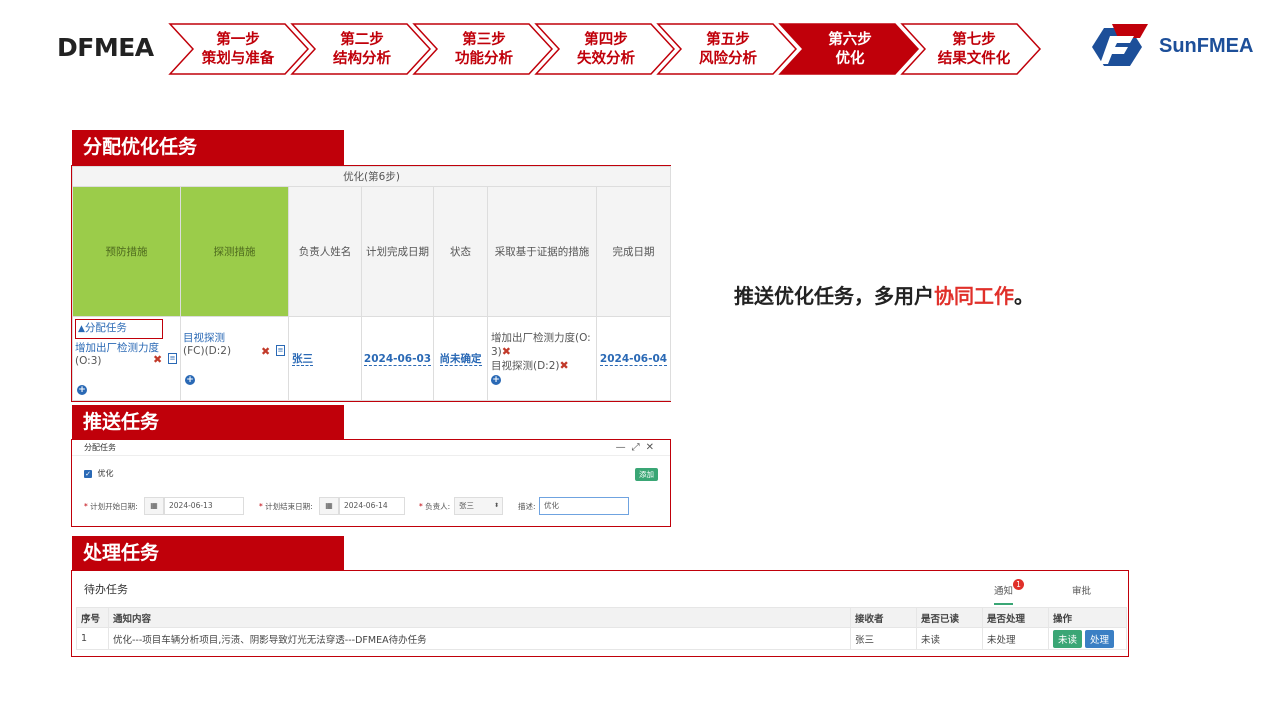 Image resolution: width=1280 pixels, height=720 pixels. Describe the element at coordinates (286, 506) in the screenshot. I see `end-date-label: * 计划结束日期:` at that location.